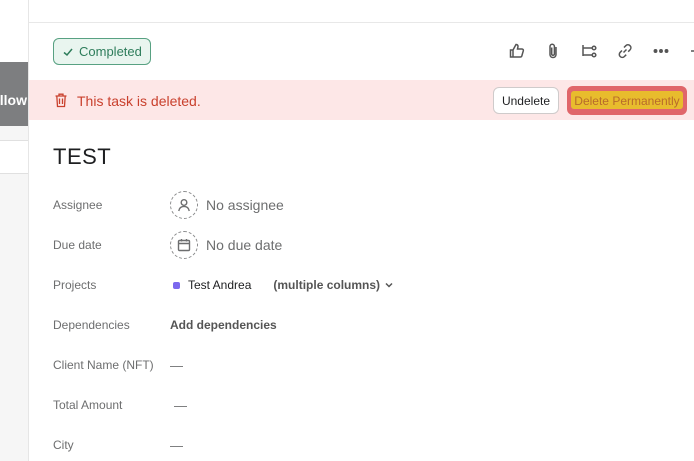  Describe the element at coordinates (14, 230) in the screenshot. I see `background-page-strip: ollow` at that location.